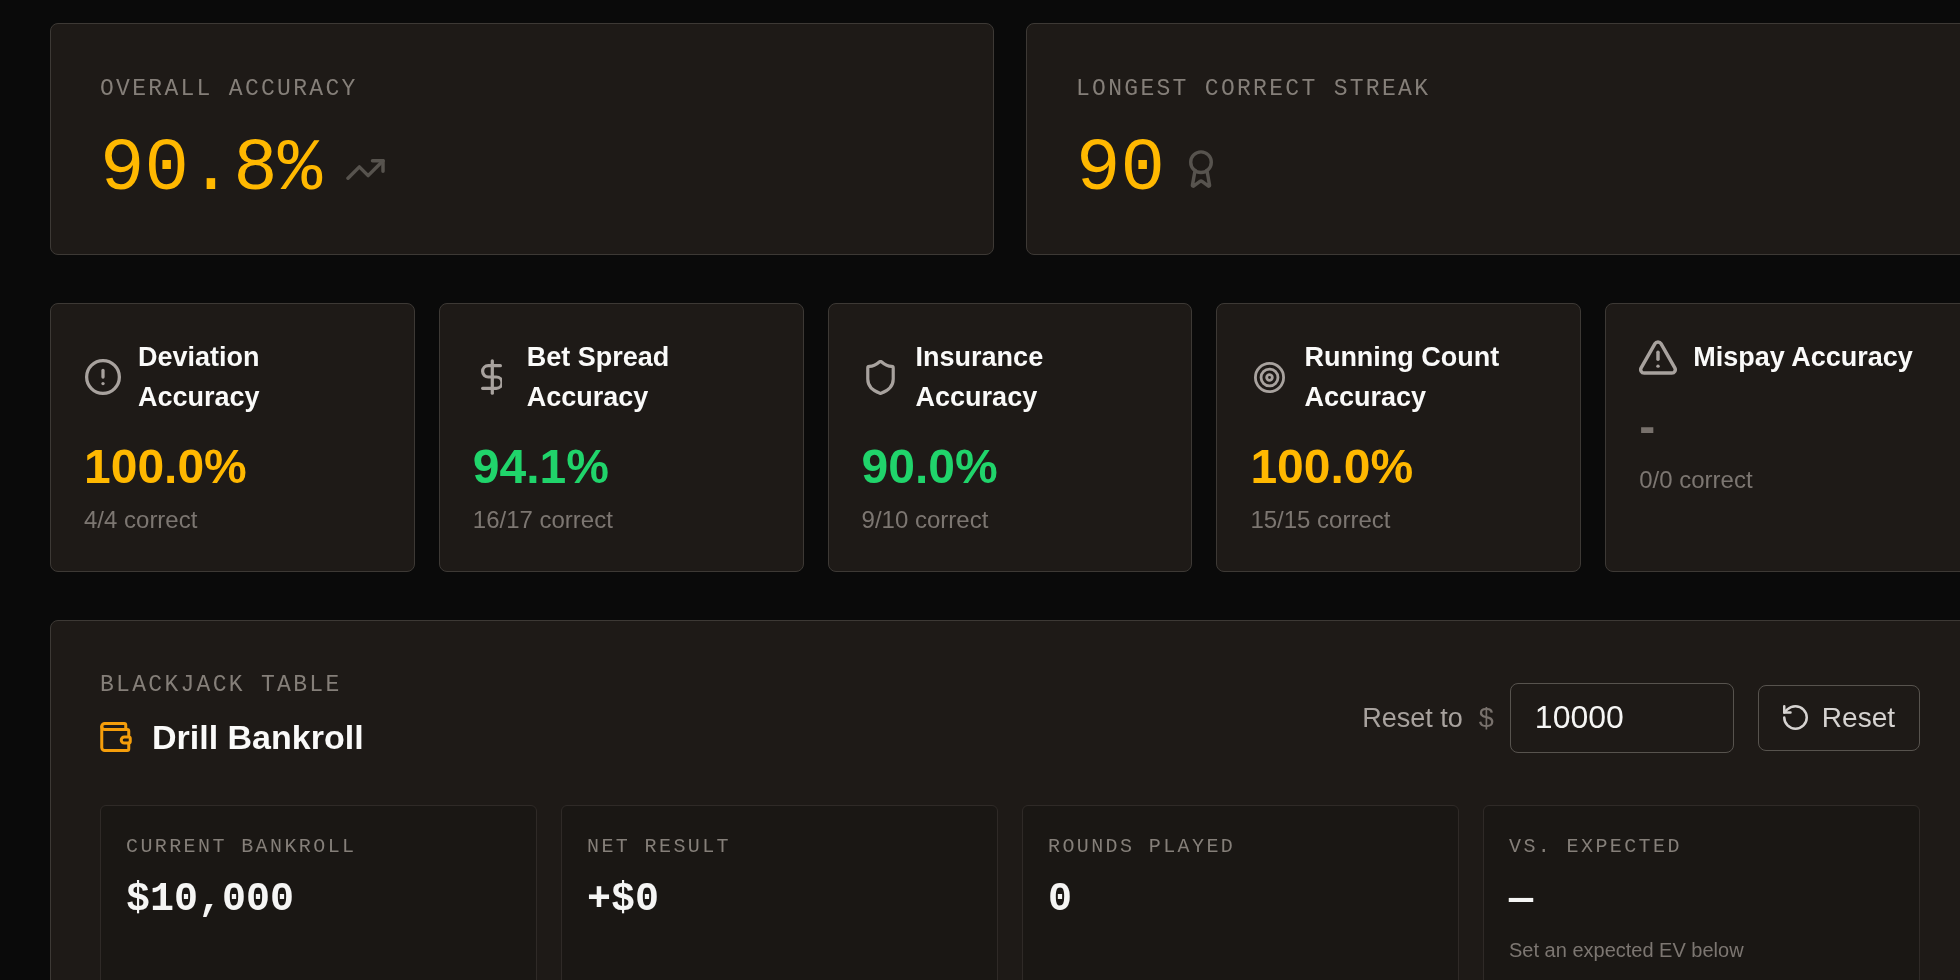 The width and height of the screenshot is (1960, 980). Describe the element at coordinates (980, 377) in the screenshot. I see `metric-title: Insurance Accuracy` at that location.